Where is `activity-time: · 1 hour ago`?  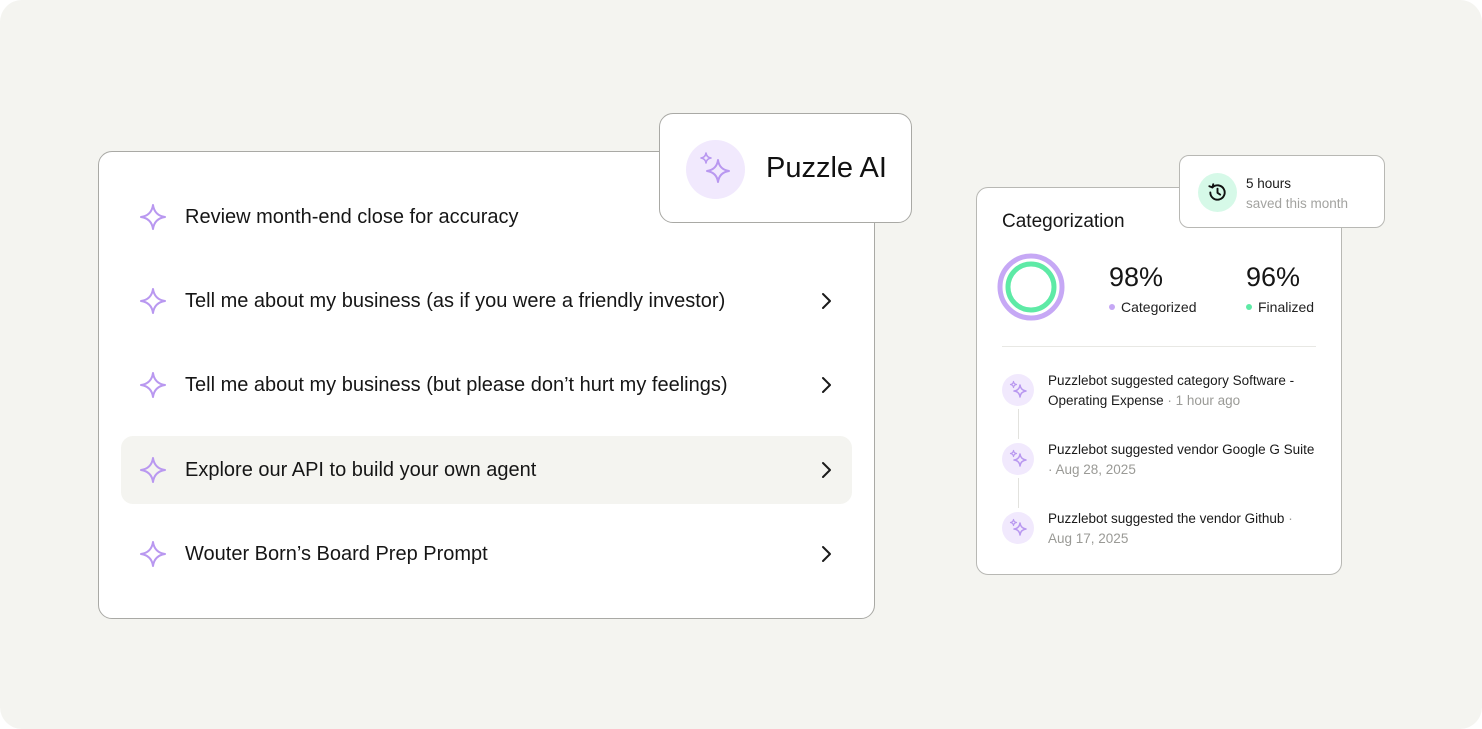 activity-time: · 1 hour ago is located at coordinates (1204, 400).